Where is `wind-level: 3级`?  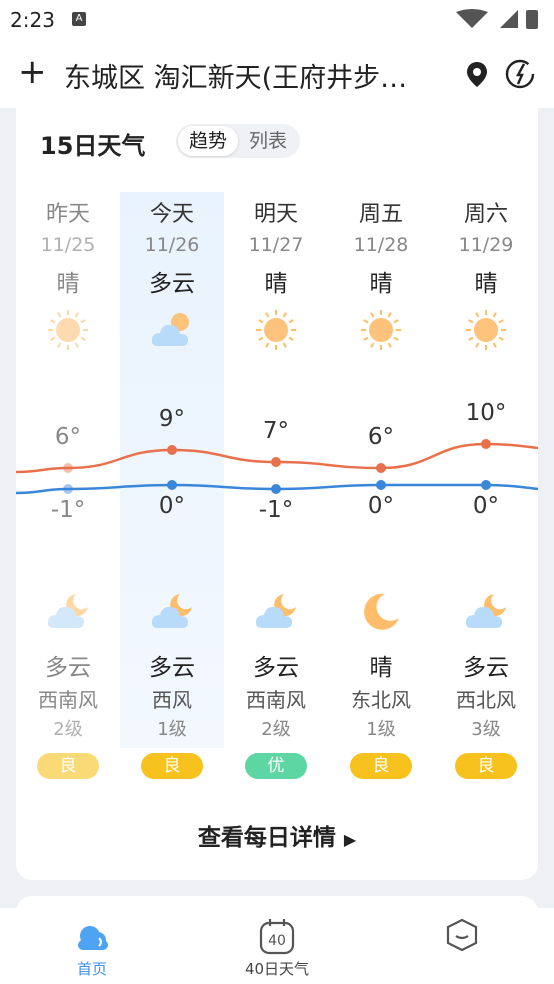 wind-level: 3级 is located at coordinates (486, 729).